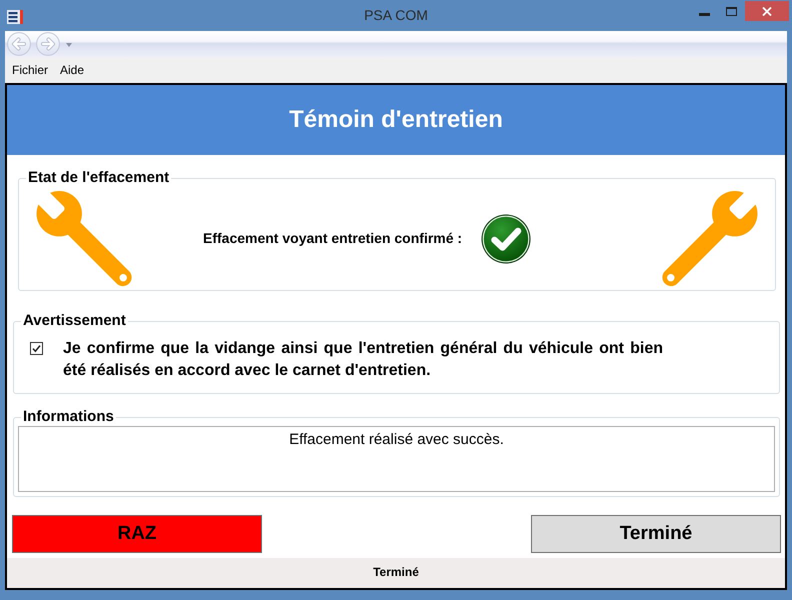 The height and width of the screenshot is (600, 792). Describe the element at coordinates (731, 11) in the screenshot. I see `maximize-icon` at that location.